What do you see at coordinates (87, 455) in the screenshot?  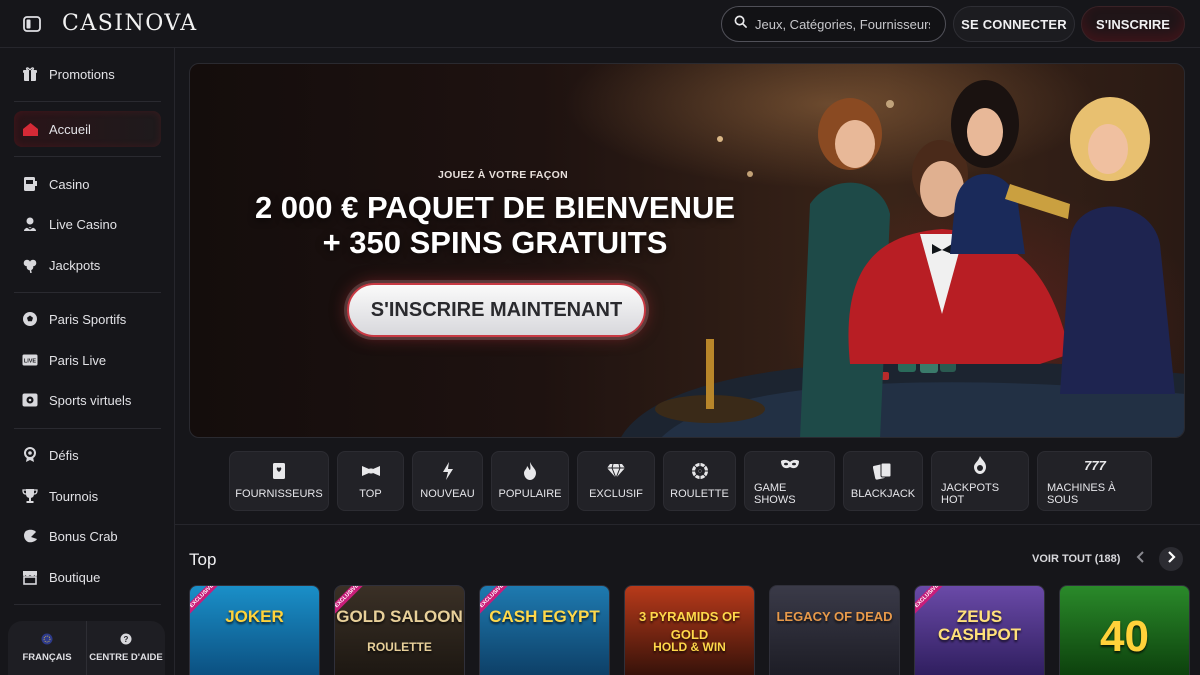 I see `sidebar-item-challenges: Défis` at bounding box center [87, 455].